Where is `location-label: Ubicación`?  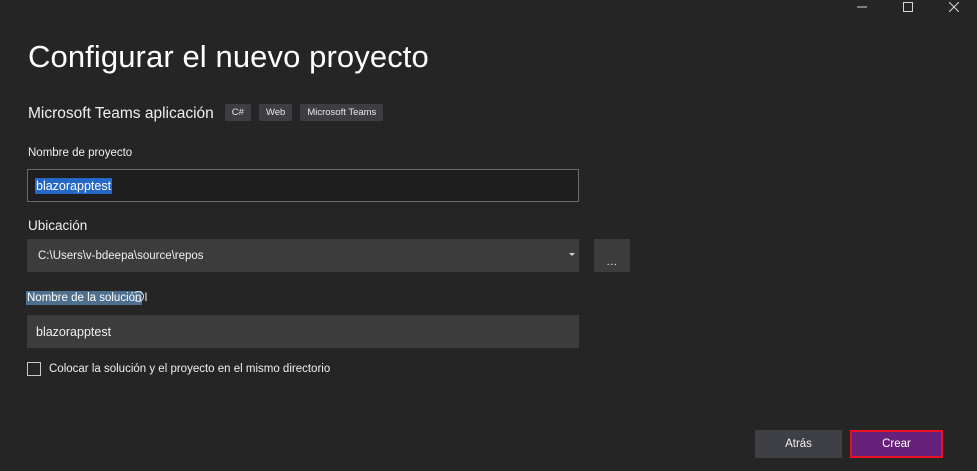
location-label: Ubicación is located at coordinates (58, 225).